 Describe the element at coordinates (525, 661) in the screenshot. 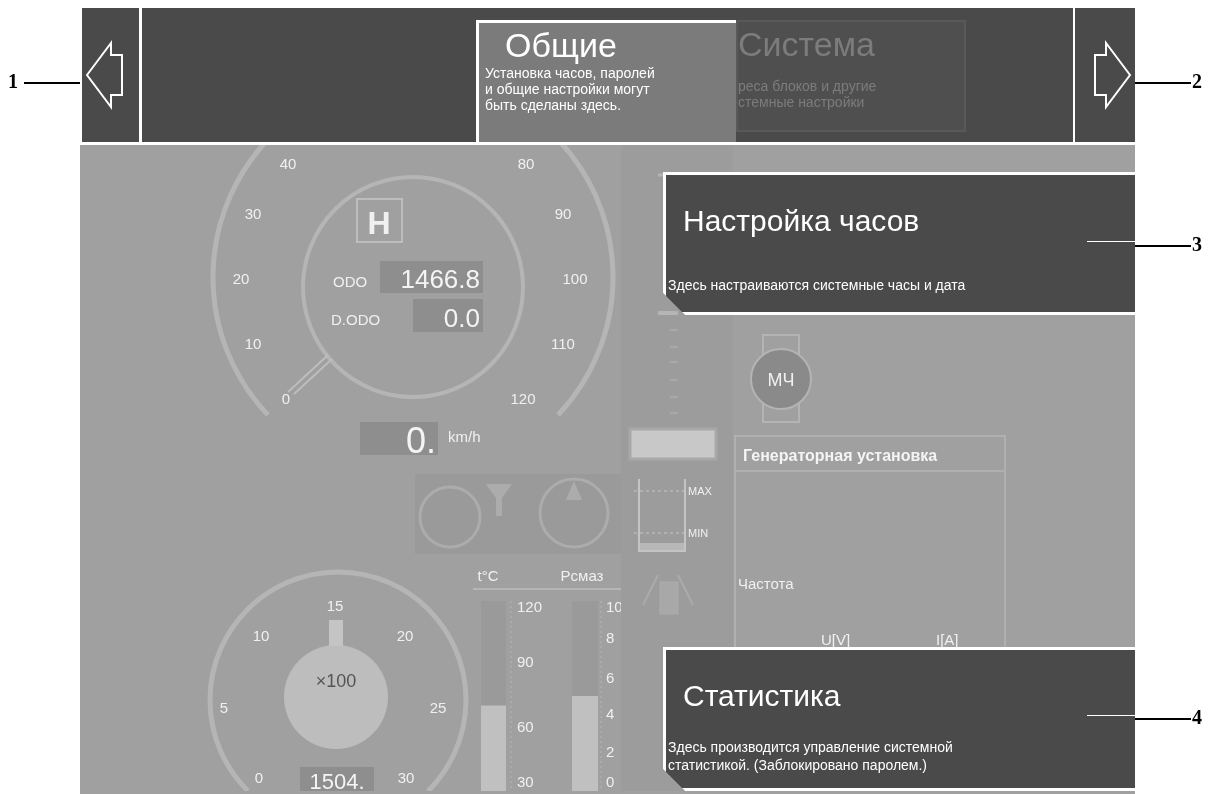

I see `temperature-scale-label: 90` at that location.